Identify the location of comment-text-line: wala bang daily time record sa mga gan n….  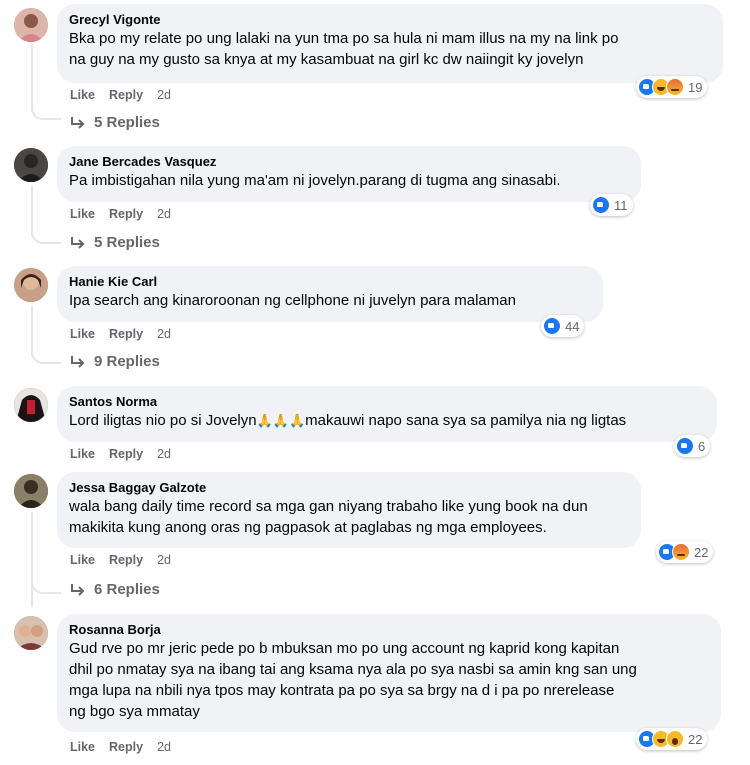
(328, 506).